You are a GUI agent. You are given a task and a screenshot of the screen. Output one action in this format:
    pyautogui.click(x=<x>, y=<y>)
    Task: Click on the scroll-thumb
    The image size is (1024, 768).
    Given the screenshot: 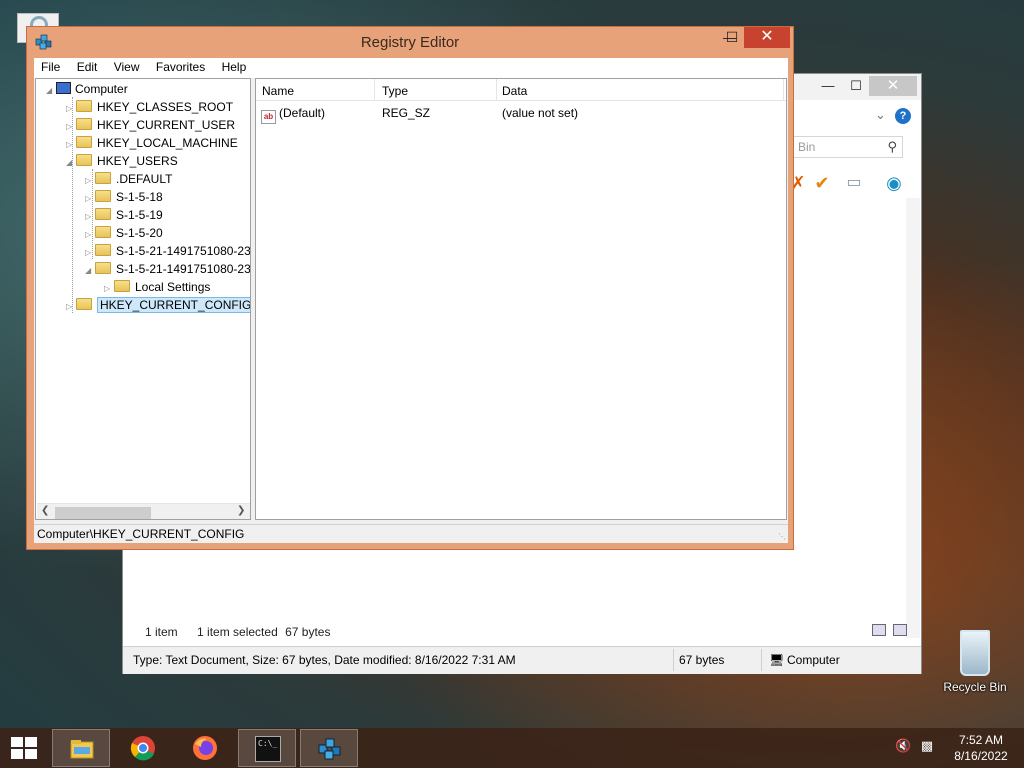 What is the action you would take?
    pyautogui.click(x=103, y=513)
    